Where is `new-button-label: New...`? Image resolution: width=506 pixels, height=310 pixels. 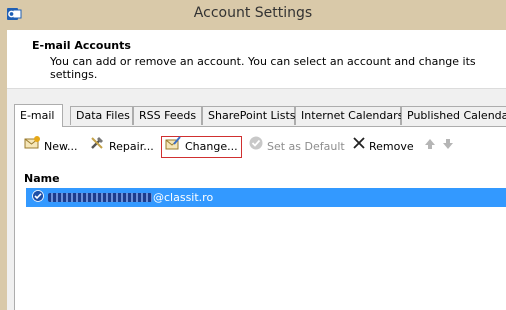
new-button-label: New... is located at coordinates (61, 146).